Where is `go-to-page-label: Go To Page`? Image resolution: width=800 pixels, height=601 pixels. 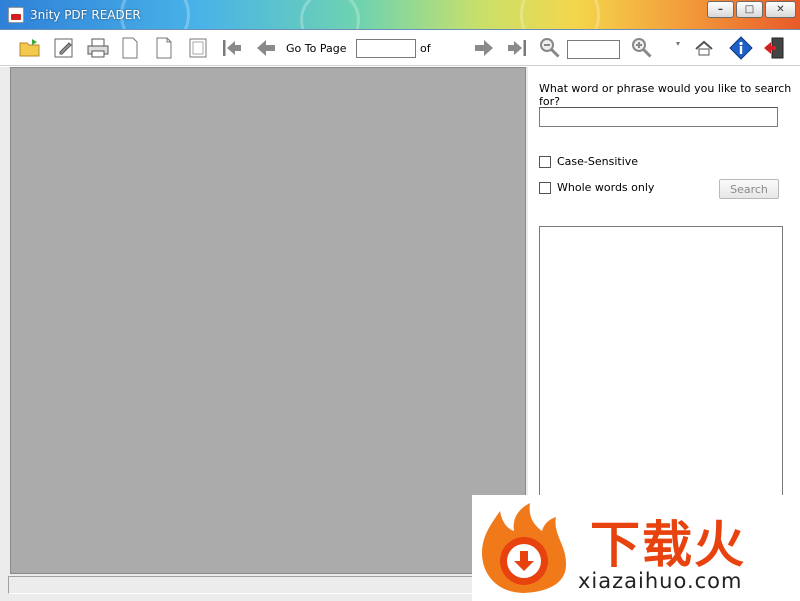 go-to-page-label: Go To Page is located at coordinates (316, 48).